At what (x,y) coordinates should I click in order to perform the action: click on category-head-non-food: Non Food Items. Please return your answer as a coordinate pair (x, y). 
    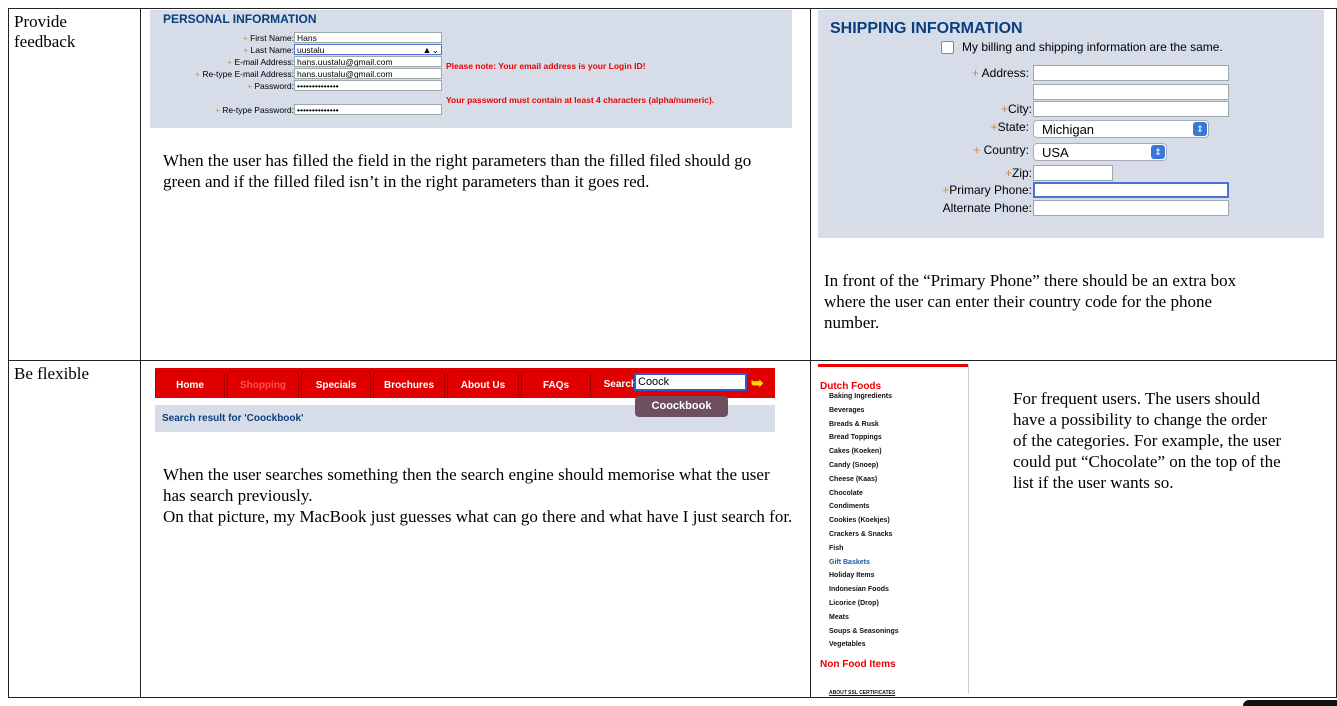
    Looking at the image, I should click on (858, 664).